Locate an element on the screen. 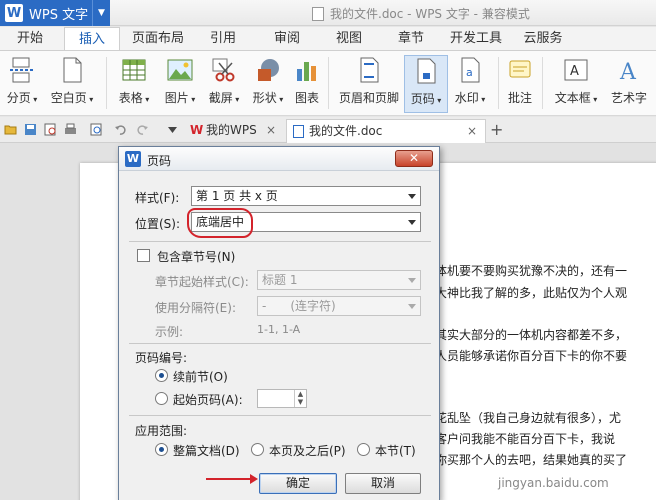 The image size is (656, 500). highlight-annotation is located at coordinates (220, 223).